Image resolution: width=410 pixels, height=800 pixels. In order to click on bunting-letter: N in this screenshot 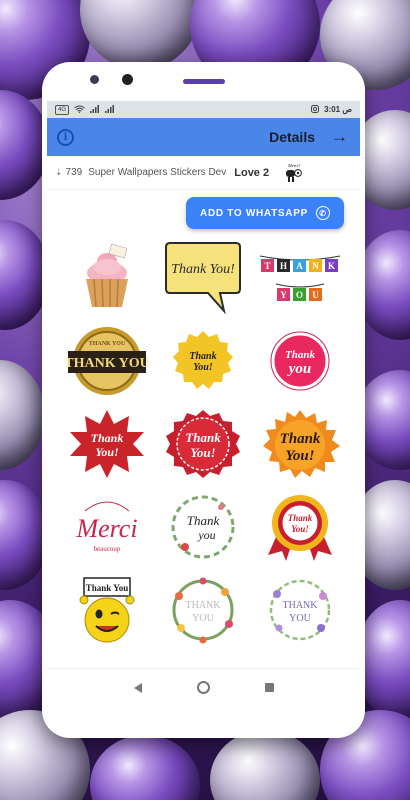, I will do `click(315, 266)`.